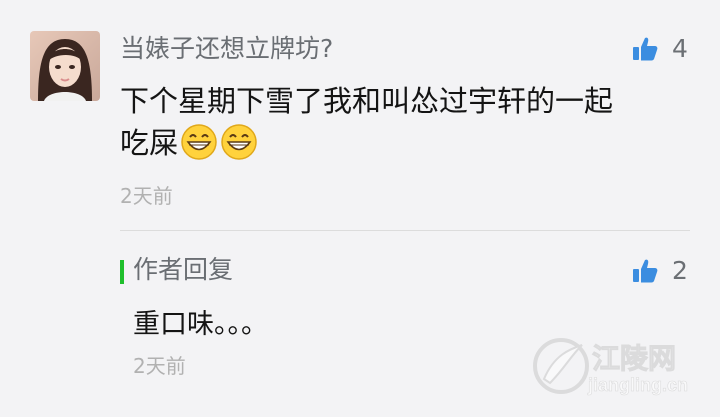 This screenshot has height=417, width=720. What do you see at coordinates (65, 66) in the screenshot?
I see `avatar` at bounding box center [65, 66].